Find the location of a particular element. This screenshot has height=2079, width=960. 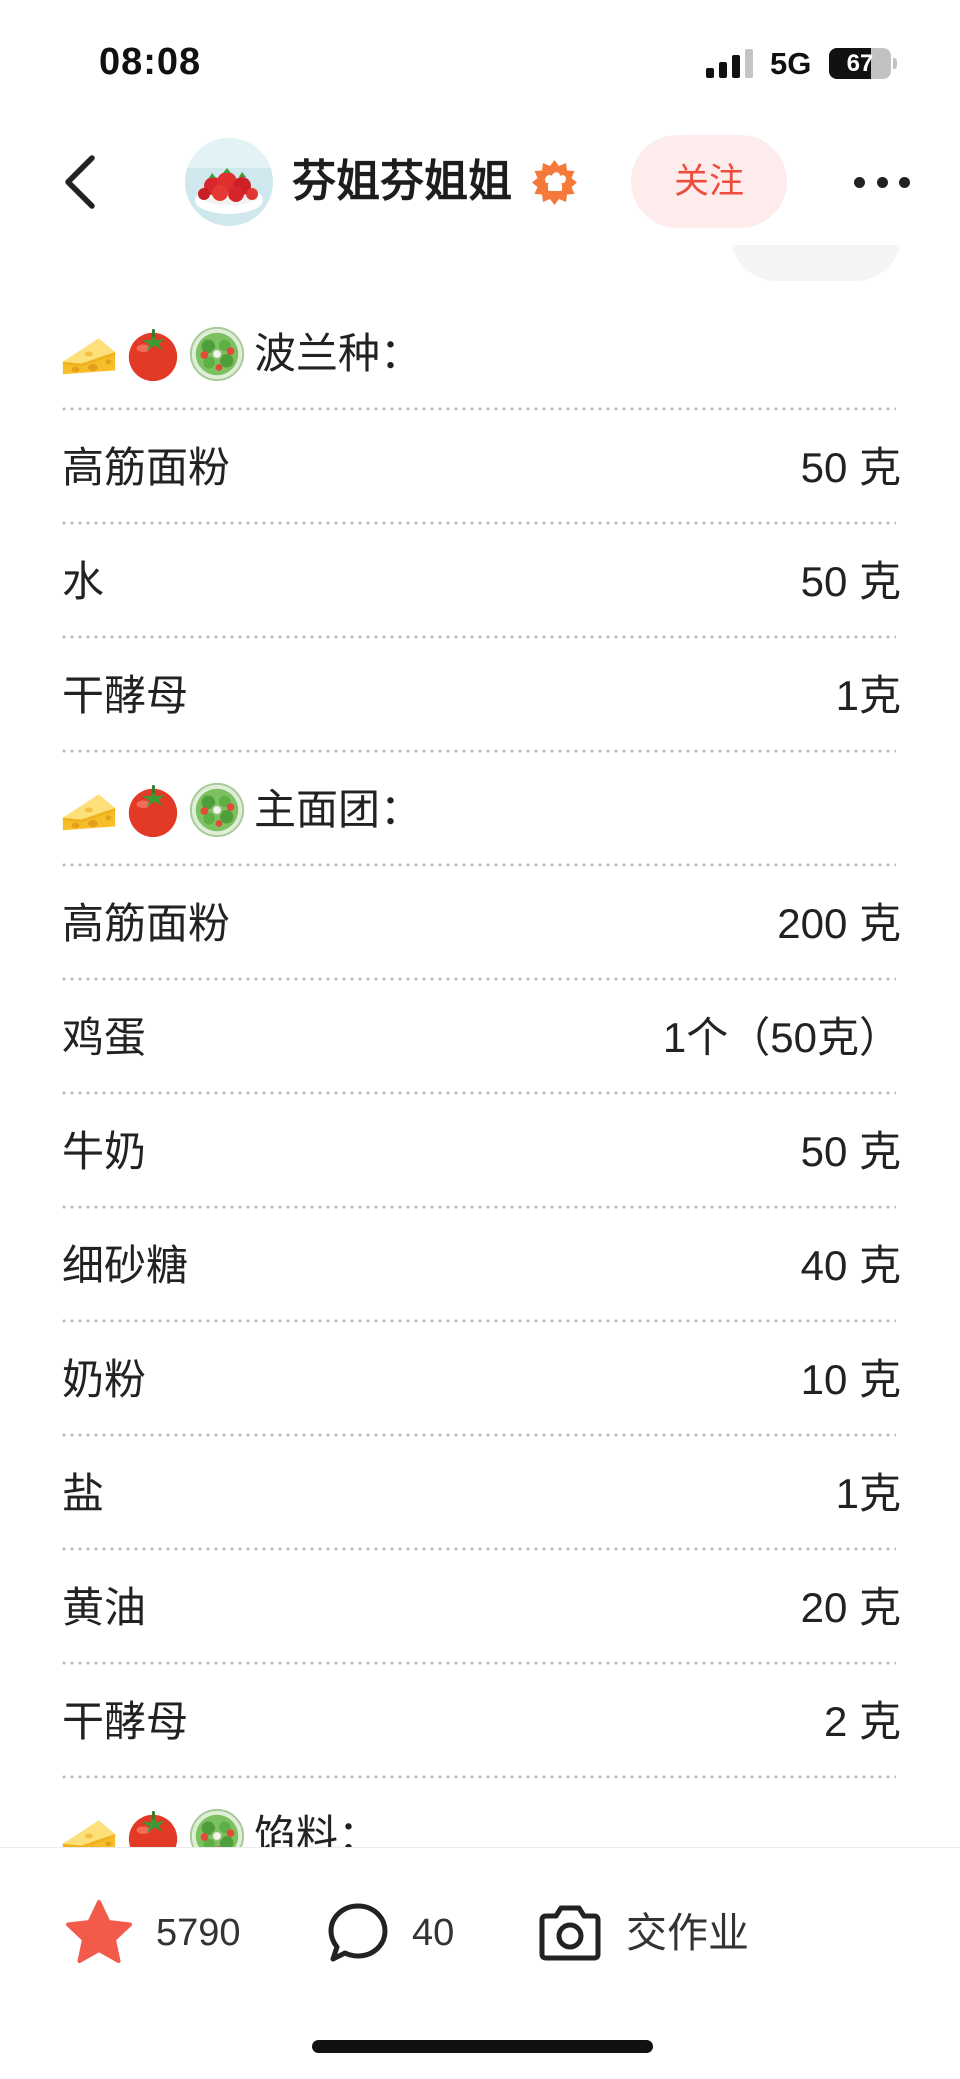

back-chevron-icon is located at coordinates (80, 182).